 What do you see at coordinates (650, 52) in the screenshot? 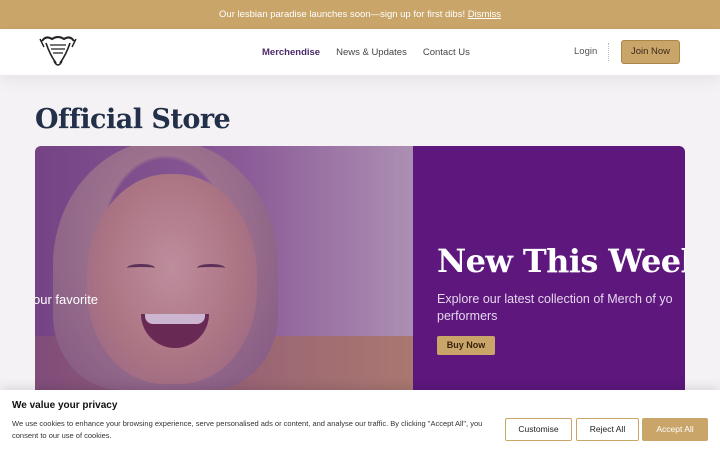
I see `join-now-button: Join Now` at bounding box center [650, 52].